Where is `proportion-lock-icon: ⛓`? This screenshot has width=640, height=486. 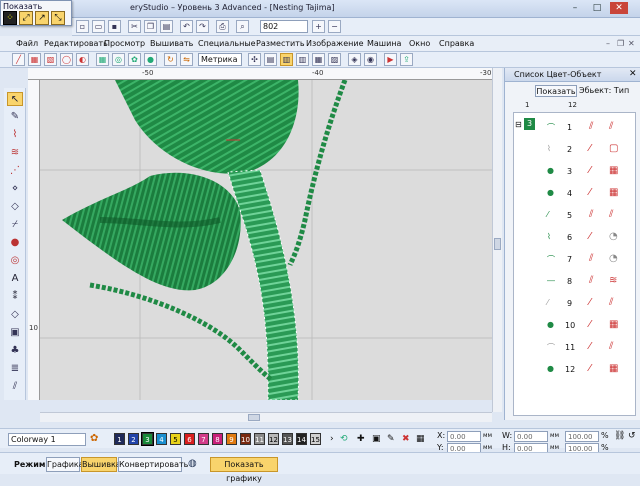 proportion-lock-icon: ⛓ is located at coordinates (619, 436).